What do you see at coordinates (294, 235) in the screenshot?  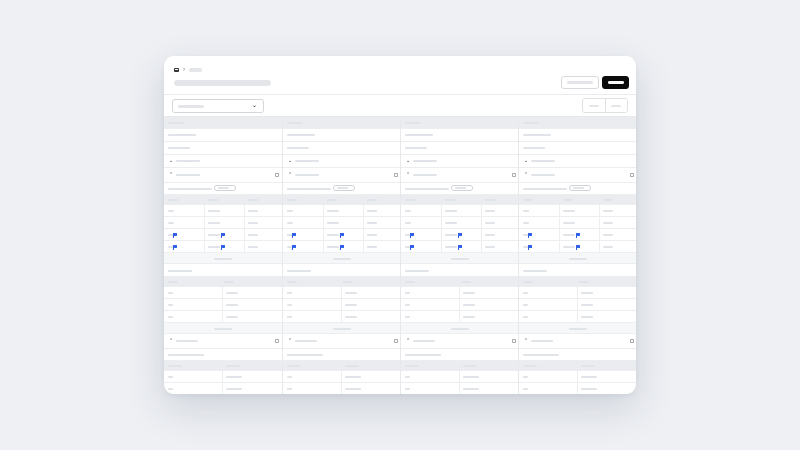 I see `flag-icon` at bounding box center [294, 235].